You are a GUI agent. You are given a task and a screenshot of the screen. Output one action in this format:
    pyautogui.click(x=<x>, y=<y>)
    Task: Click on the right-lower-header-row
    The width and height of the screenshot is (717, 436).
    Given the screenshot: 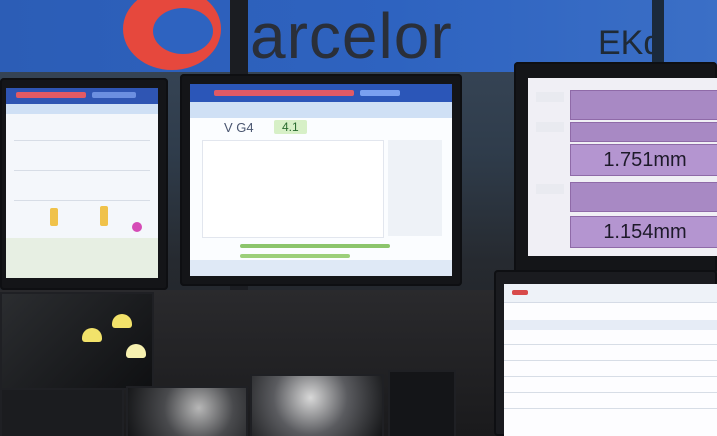 What is the action you would take?
    pyautogui.click(x=610, y=325)
    